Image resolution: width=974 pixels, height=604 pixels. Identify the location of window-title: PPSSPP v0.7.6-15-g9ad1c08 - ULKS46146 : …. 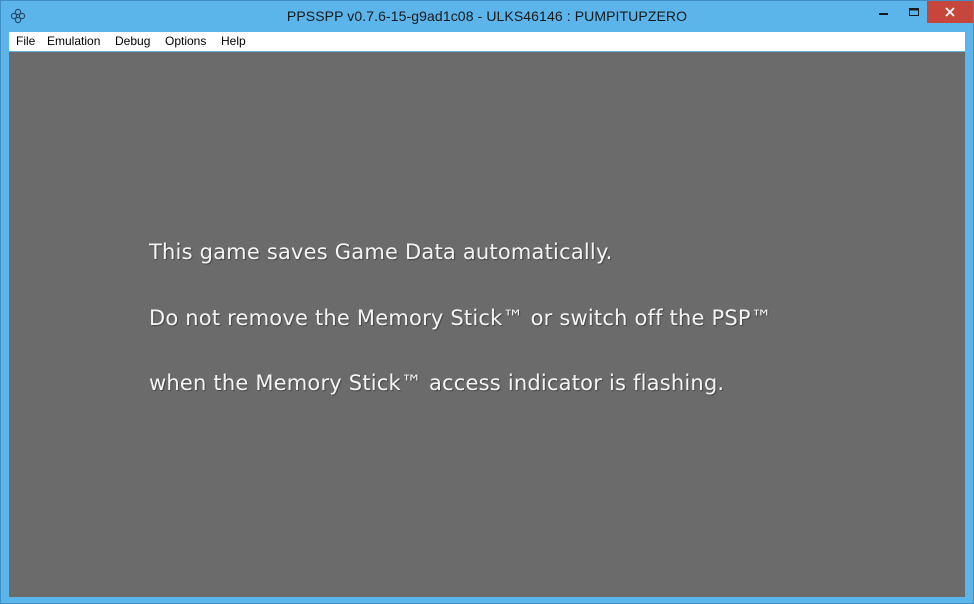
(487, 16).